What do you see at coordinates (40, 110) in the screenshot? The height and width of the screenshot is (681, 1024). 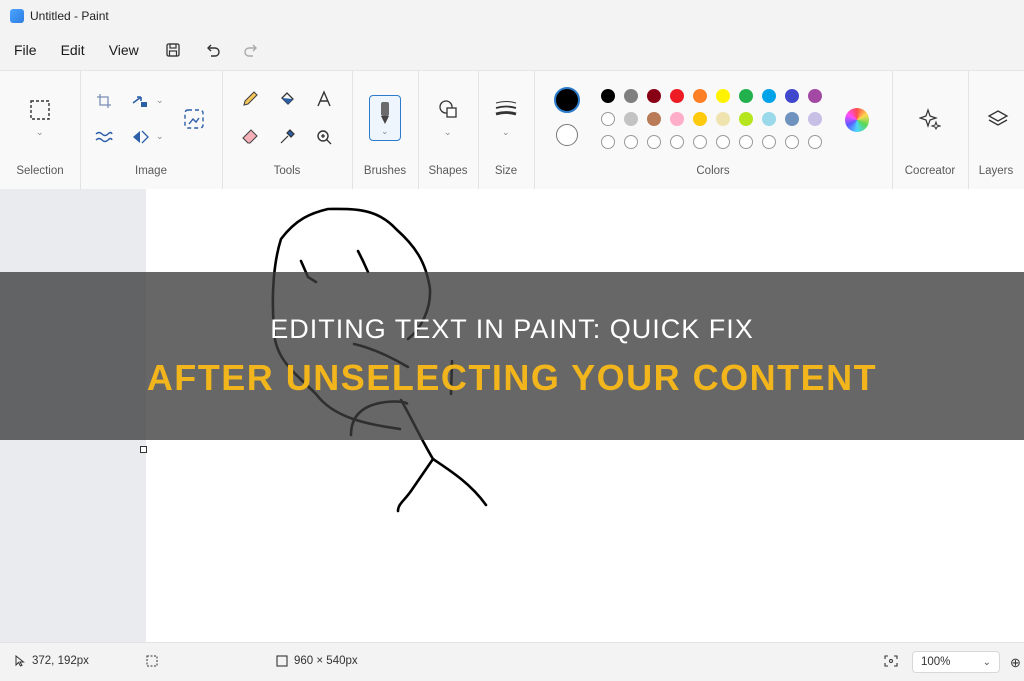 I see `rectangle-selection-icon` at bounding box center [40, 110].